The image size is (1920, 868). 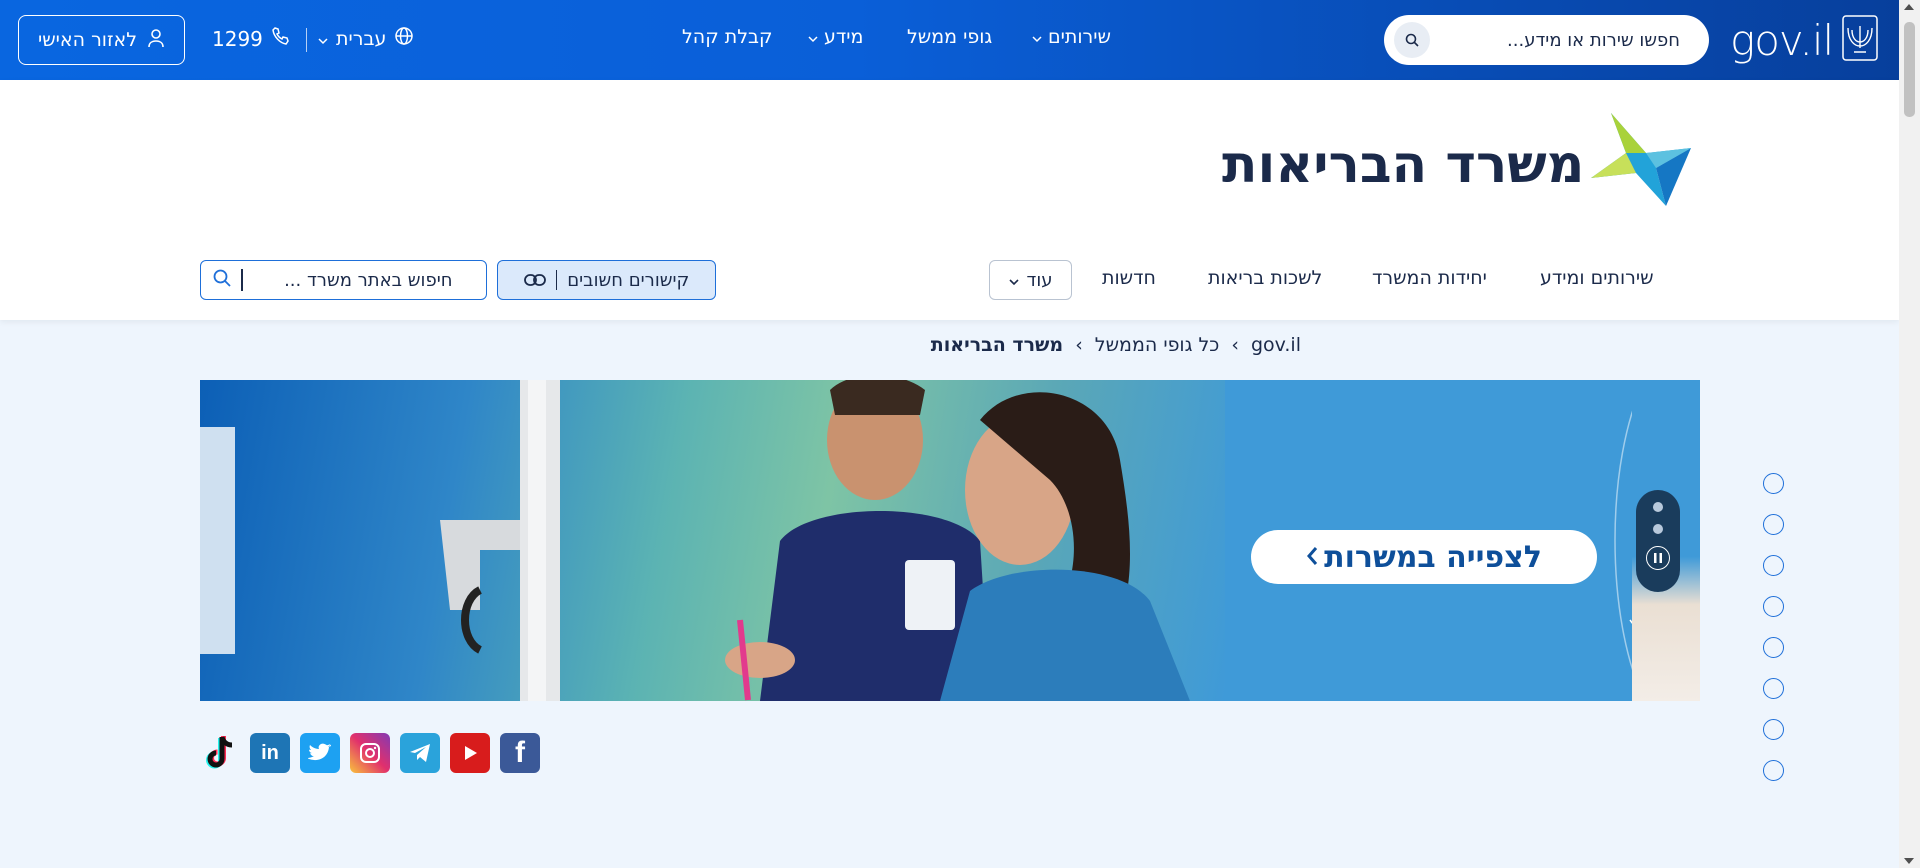 I want to click on view-jobs-button: לצפייה במשרות, so click(x=1424, y=557).